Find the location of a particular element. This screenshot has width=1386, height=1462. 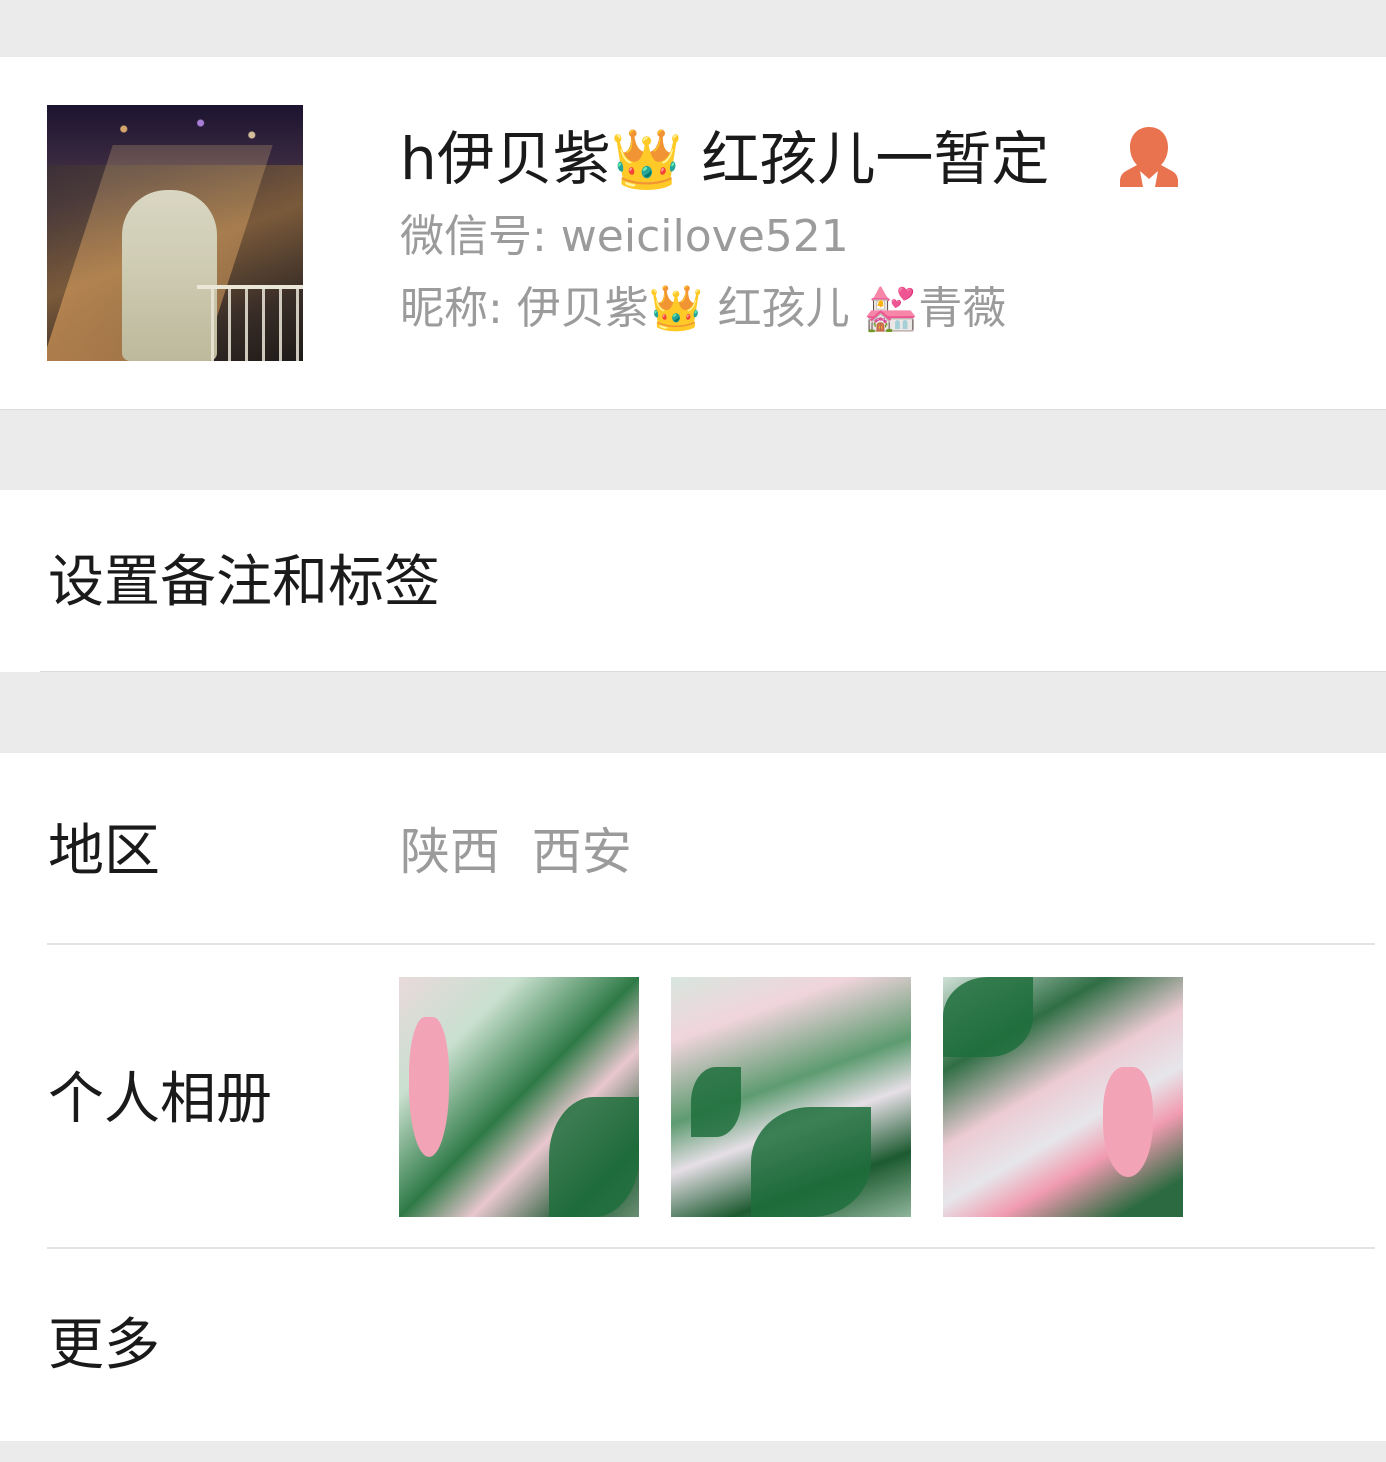

bottom-spacer is located at coordinates (693, 1451).